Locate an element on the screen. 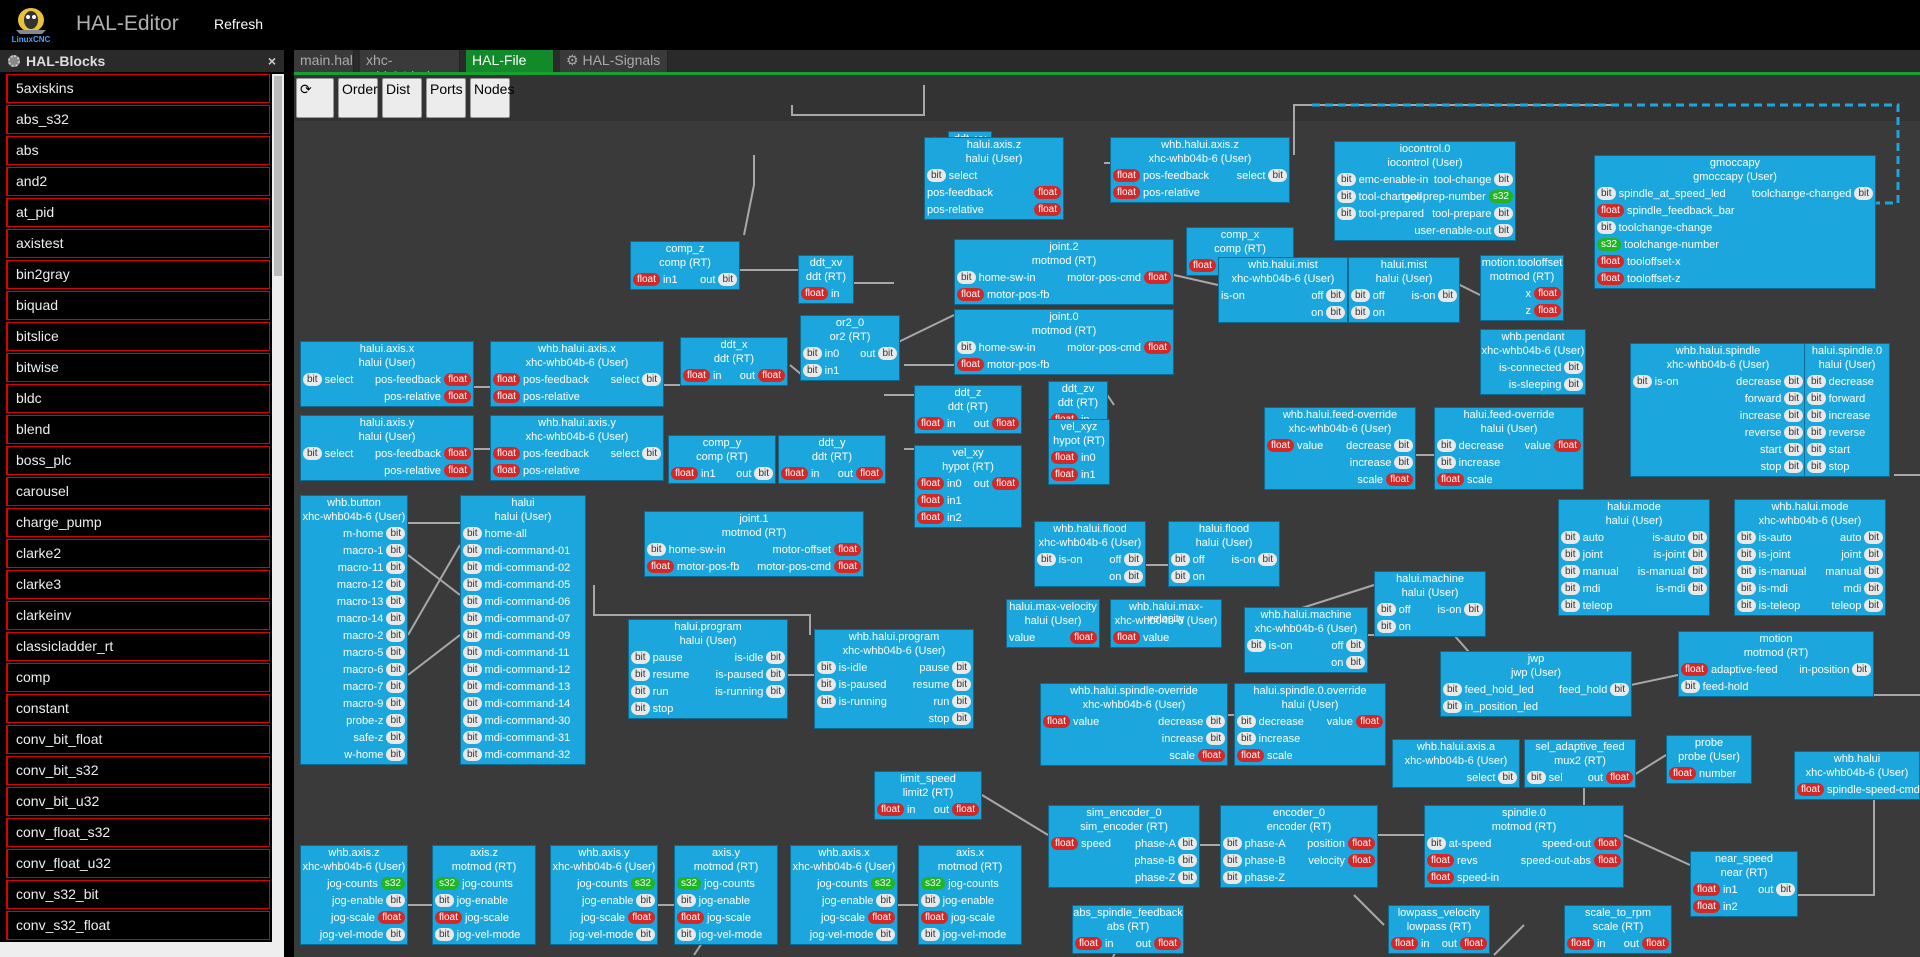 Image resolution: width=1920 pixels, height=957 pixels. output-pin: is-sleeping bit is located at coordinates (1546, 385).